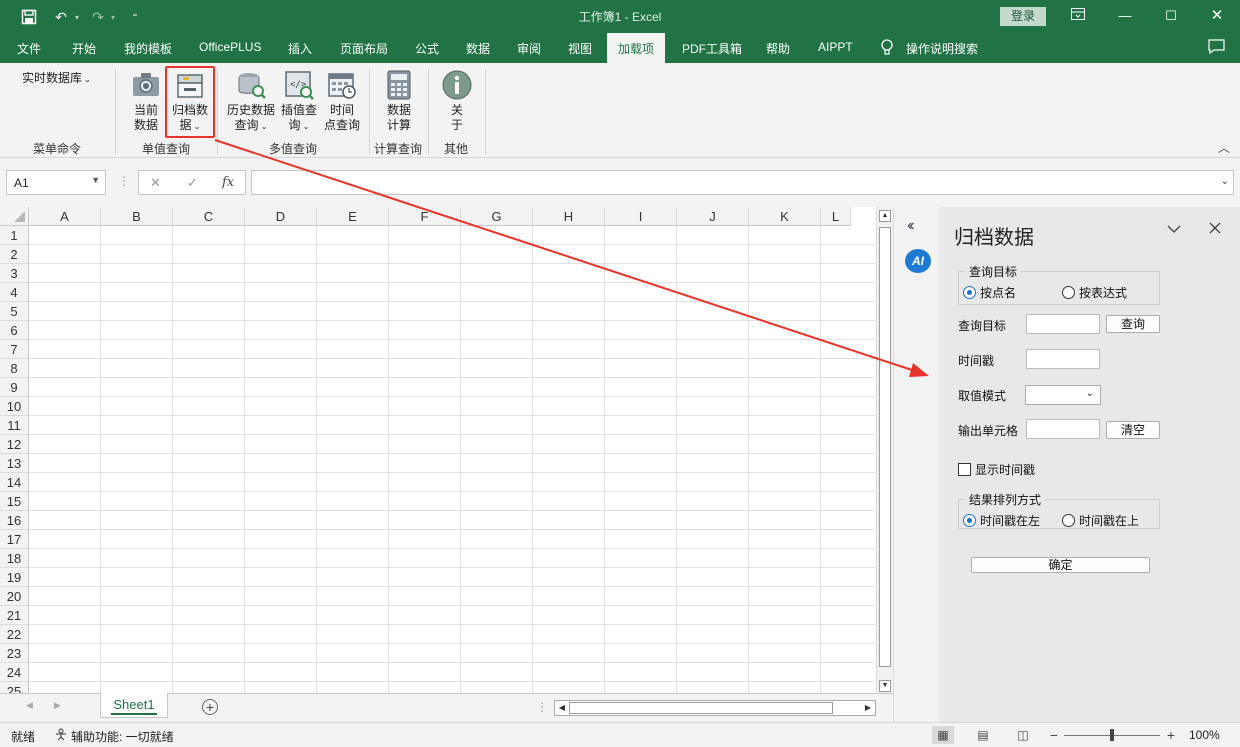 This screenshot has height=747, width=1240. What do you see at coordinates (529, 48) in the screenshot?
I see `tab-review: 审阅` at bounding box center [529, 48].